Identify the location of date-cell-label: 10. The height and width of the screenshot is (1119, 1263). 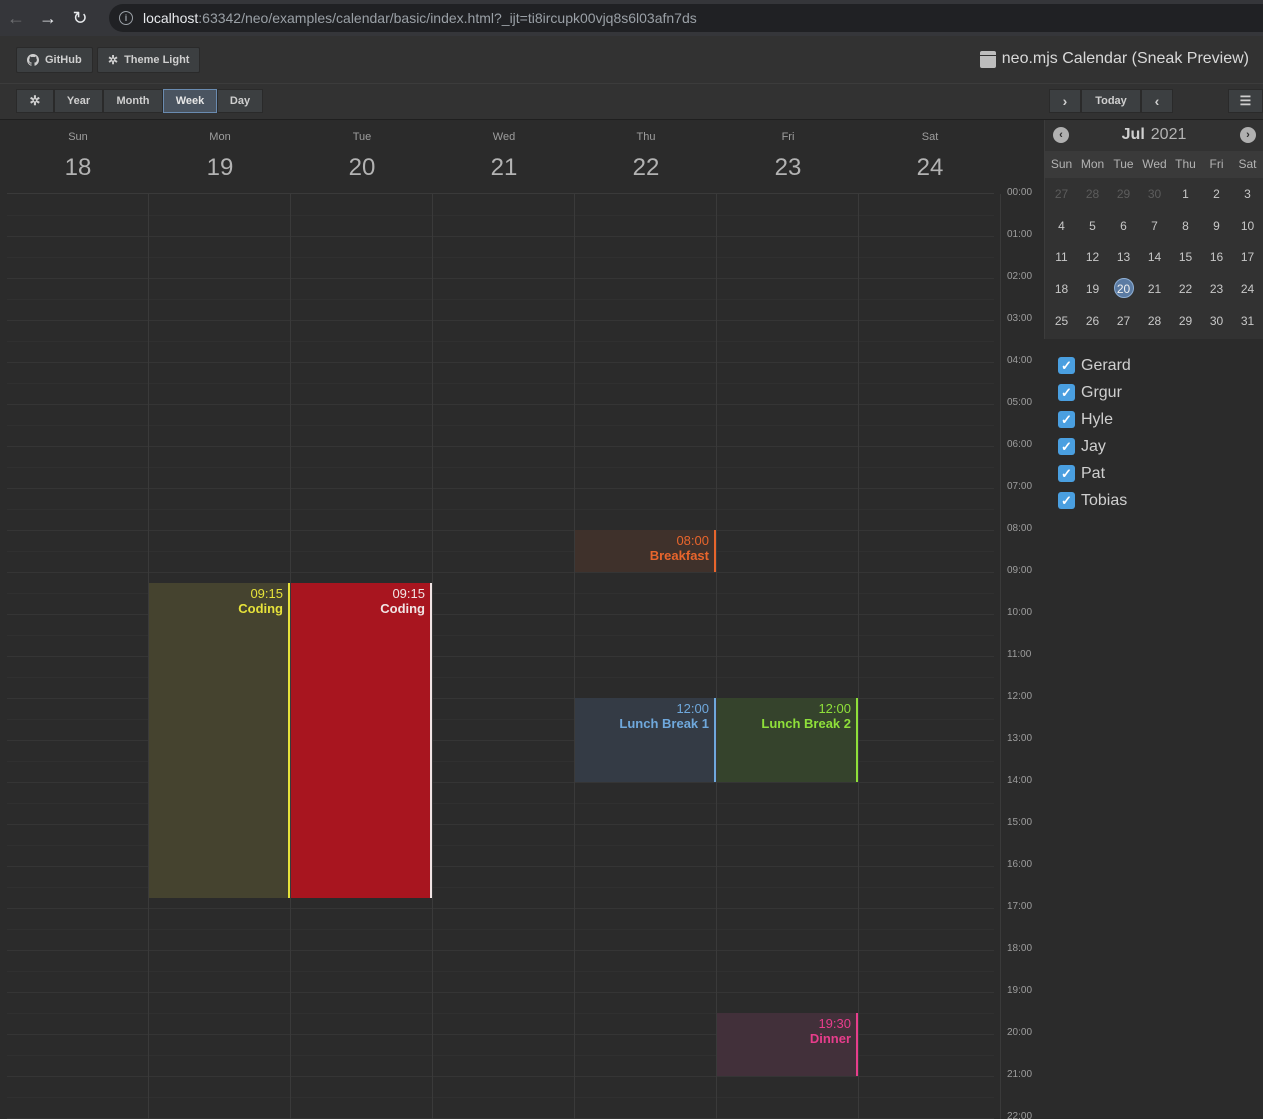
(1247, 225).